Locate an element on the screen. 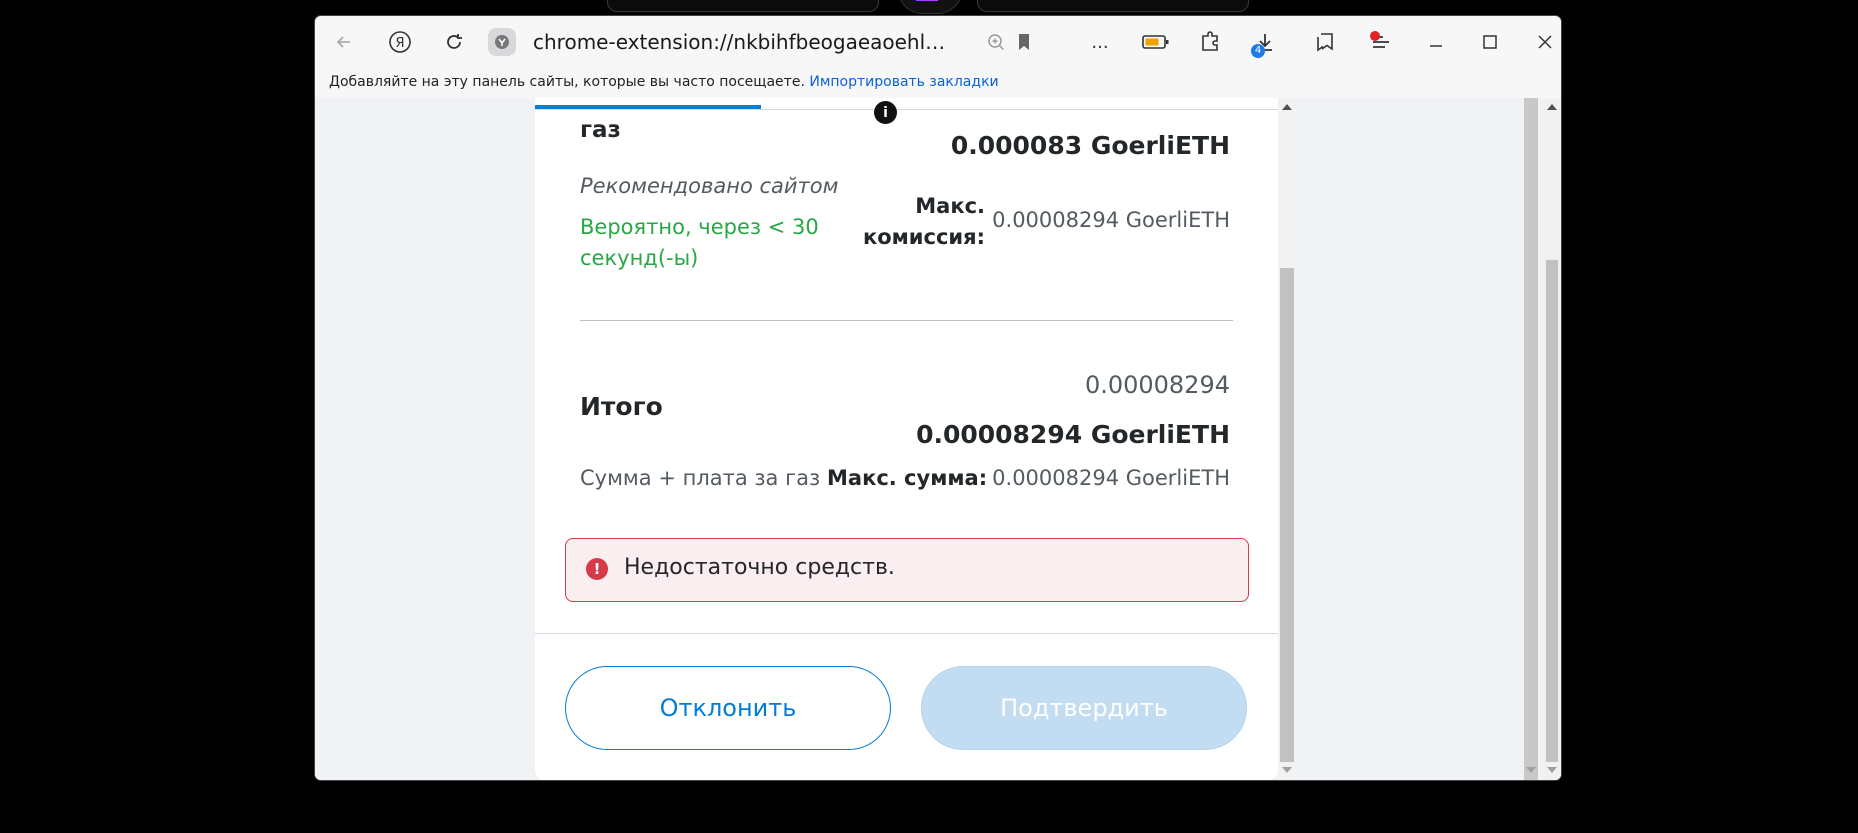 The height and width of the screenshot is (833, 1858). max-fee-label: Макс. комиссия: is located at coordinates (923, 221).